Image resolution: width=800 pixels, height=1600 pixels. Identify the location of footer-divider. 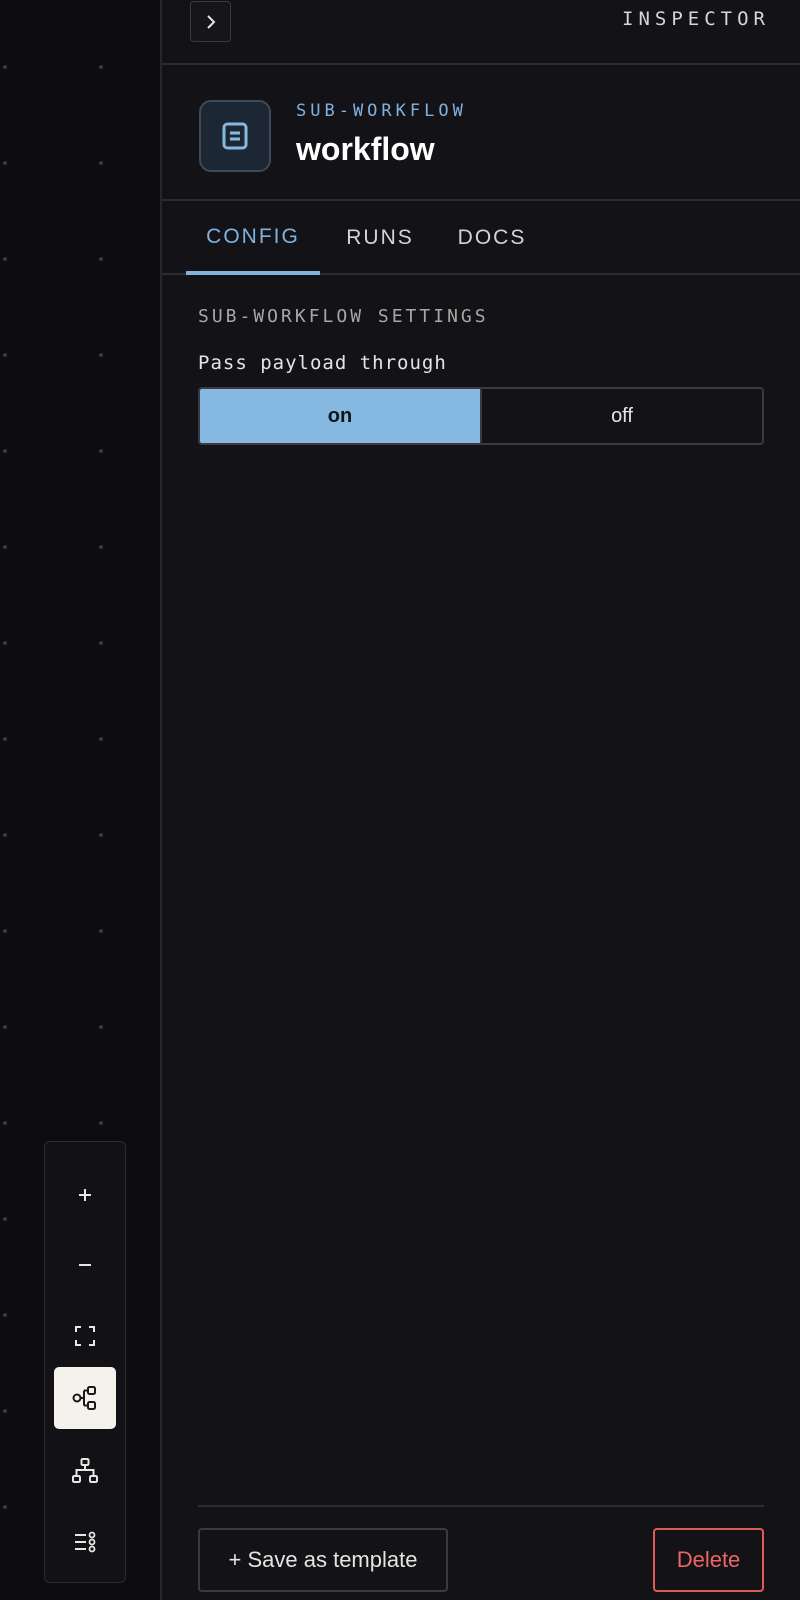
(481, 1506).